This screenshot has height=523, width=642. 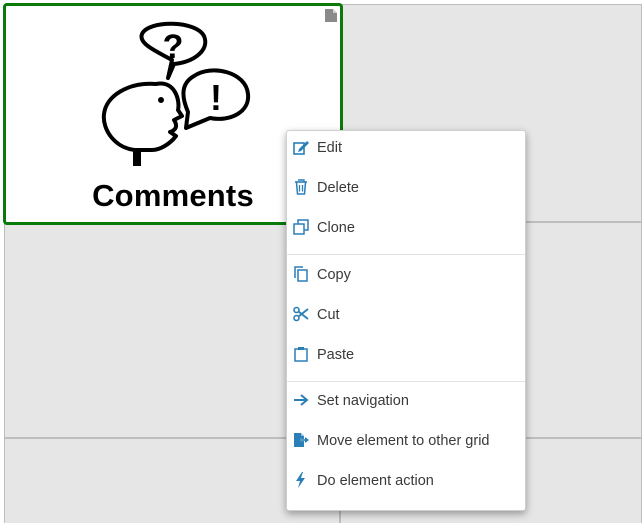 I want to click on menu-item-label: Move element to other grid, so click(x=403, y=441).